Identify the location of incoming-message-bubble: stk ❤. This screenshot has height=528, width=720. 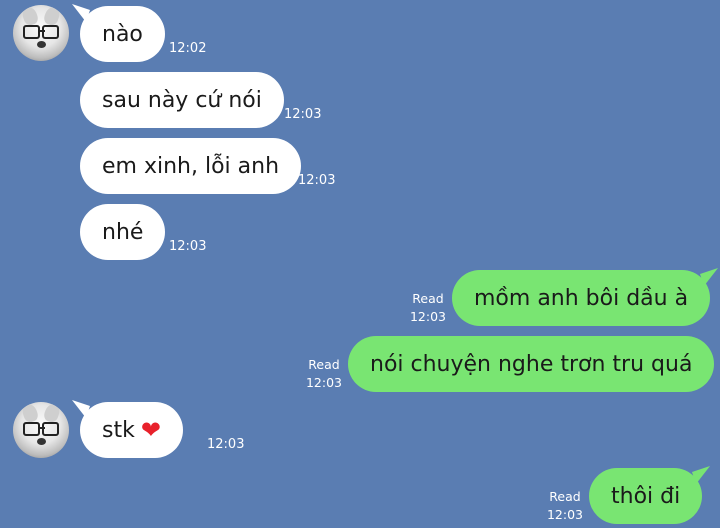
(127, 429).